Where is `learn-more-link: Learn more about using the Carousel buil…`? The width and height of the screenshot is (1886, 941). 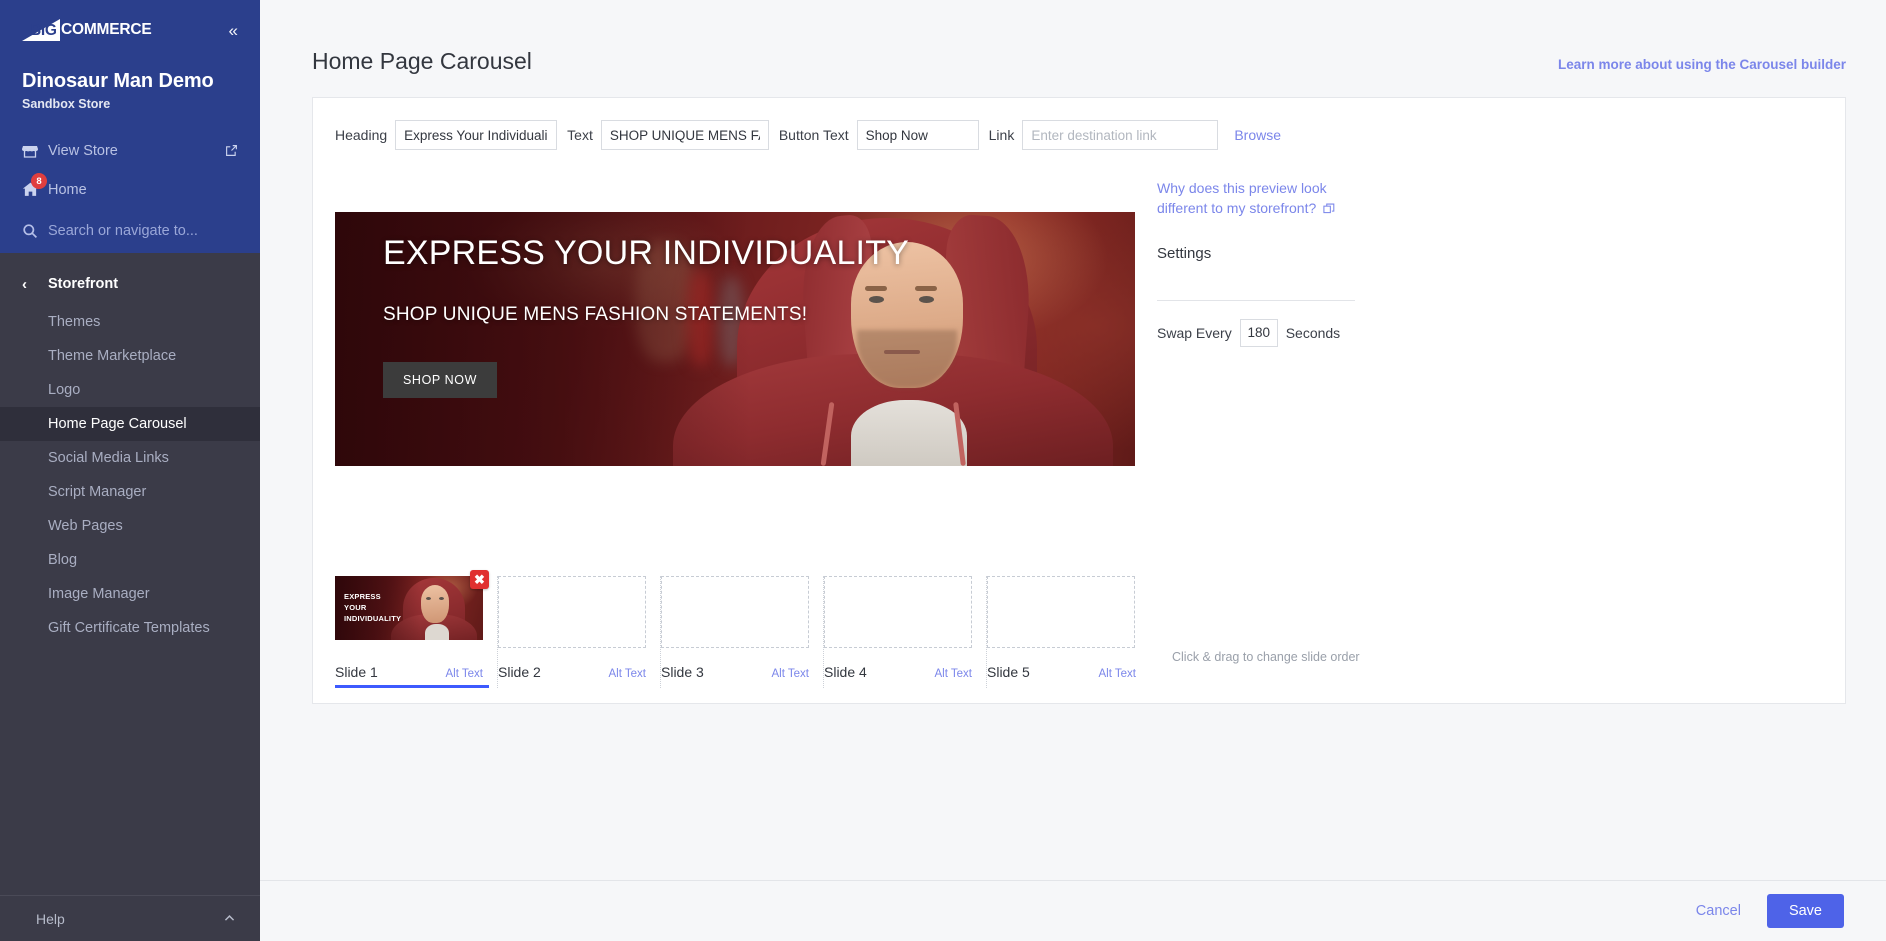
learn-more-link: Learn more about using the Carousel buil… is located at coordinates (1702, 64).